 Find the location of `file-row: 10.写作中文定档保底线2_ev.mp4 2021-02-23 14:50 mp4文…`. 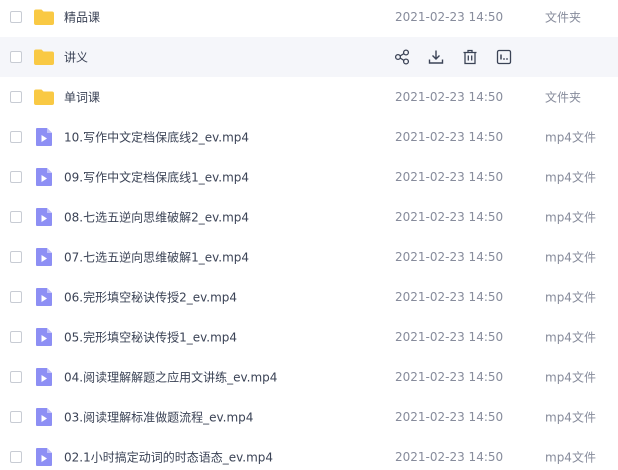

file-row: 10.写作中文定档保底线2_ev.mp4 2021-02-23 14:50 mp4文… is located at coordinates (309, 137).